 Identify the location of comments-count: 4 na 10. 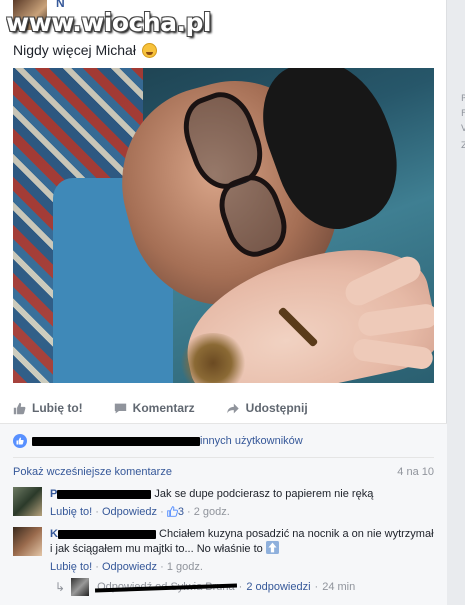
(415, 472).